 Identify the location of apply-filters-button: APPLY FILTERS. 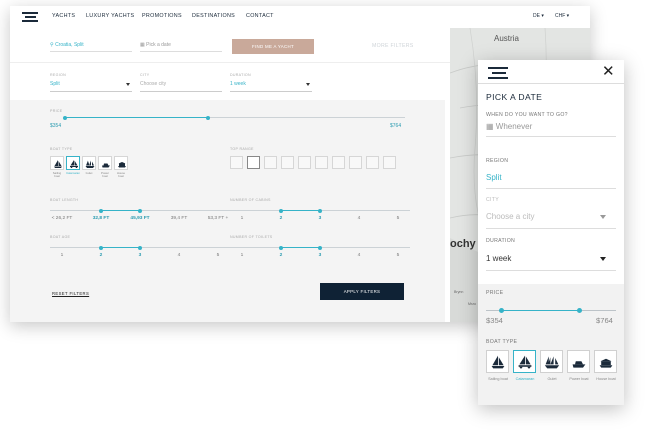
(362, 291).